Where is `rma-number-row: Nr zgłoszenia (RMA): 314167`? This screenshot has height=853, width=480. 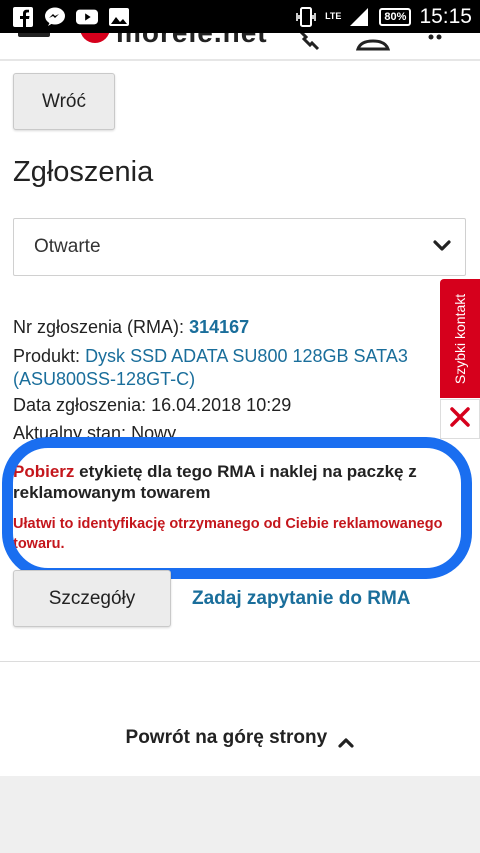 rma-number-row: Nr zgłoszenia (RMA): 314167 is located at coordinates (131, 327).